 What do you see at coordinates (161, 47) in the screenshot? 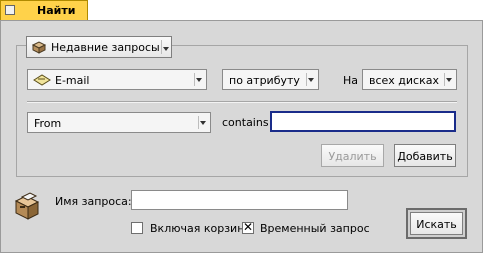
I see `menu-separator` at bounding box center [161, 47].